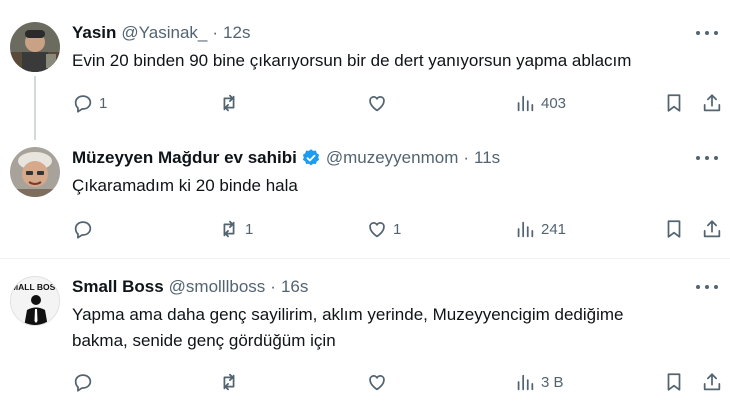 This screenshot has width=730, height=420. Describe the element at coordinates (217, 287) in the screenshot. I see `author-handle: @smolllboss` at that location.